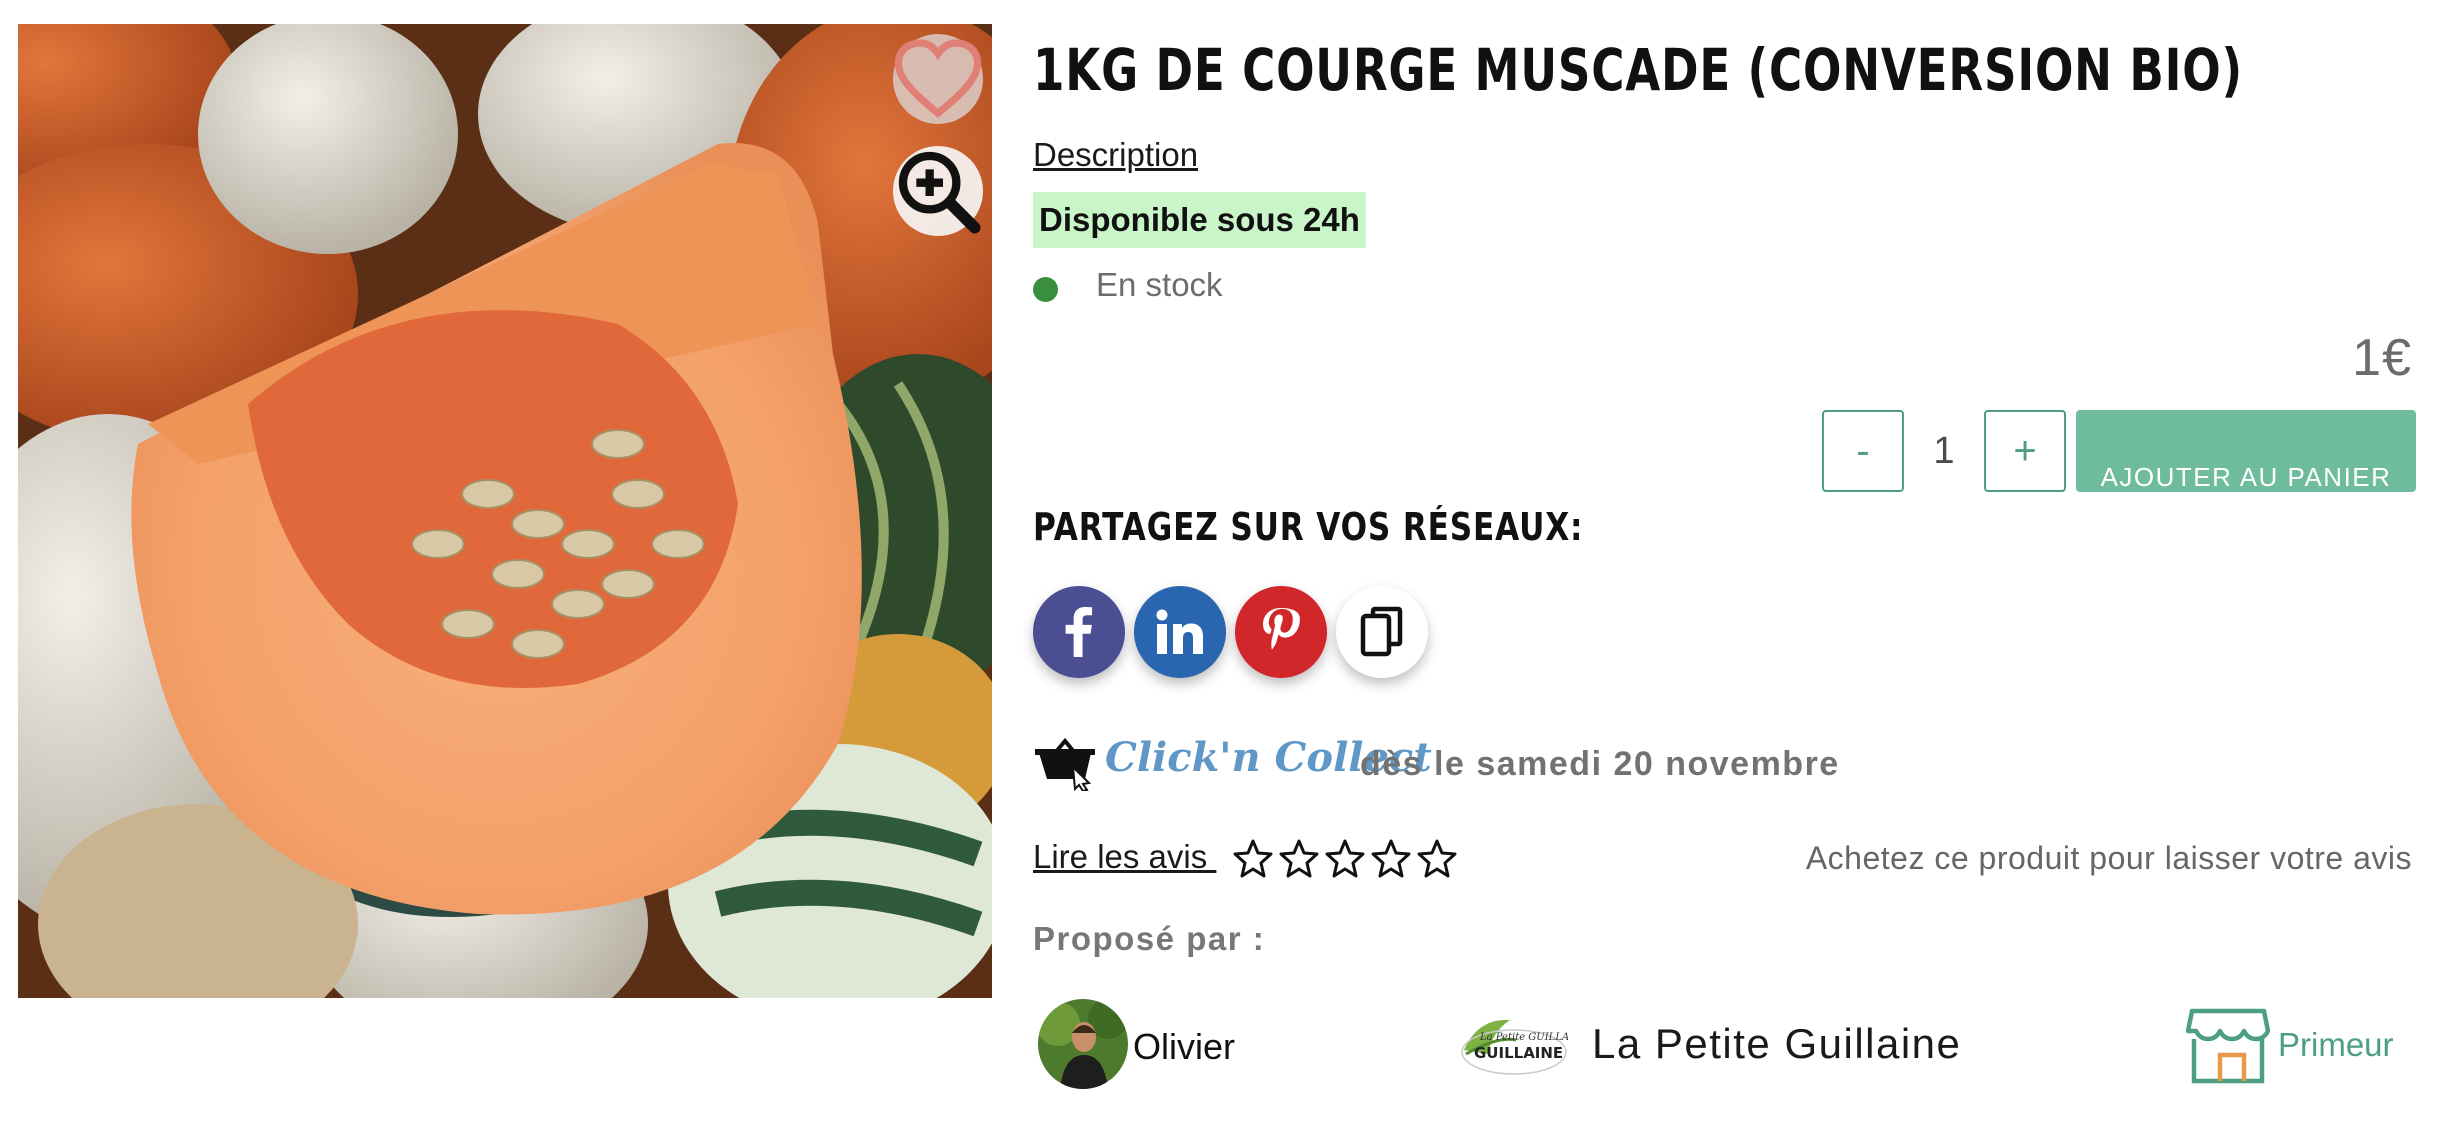  What do you see at coordinates (2246, 451) in the screenshot?
I see `add-to-cart-button: AJOUTER AU PANIER` at bounding box center [2246, 451].